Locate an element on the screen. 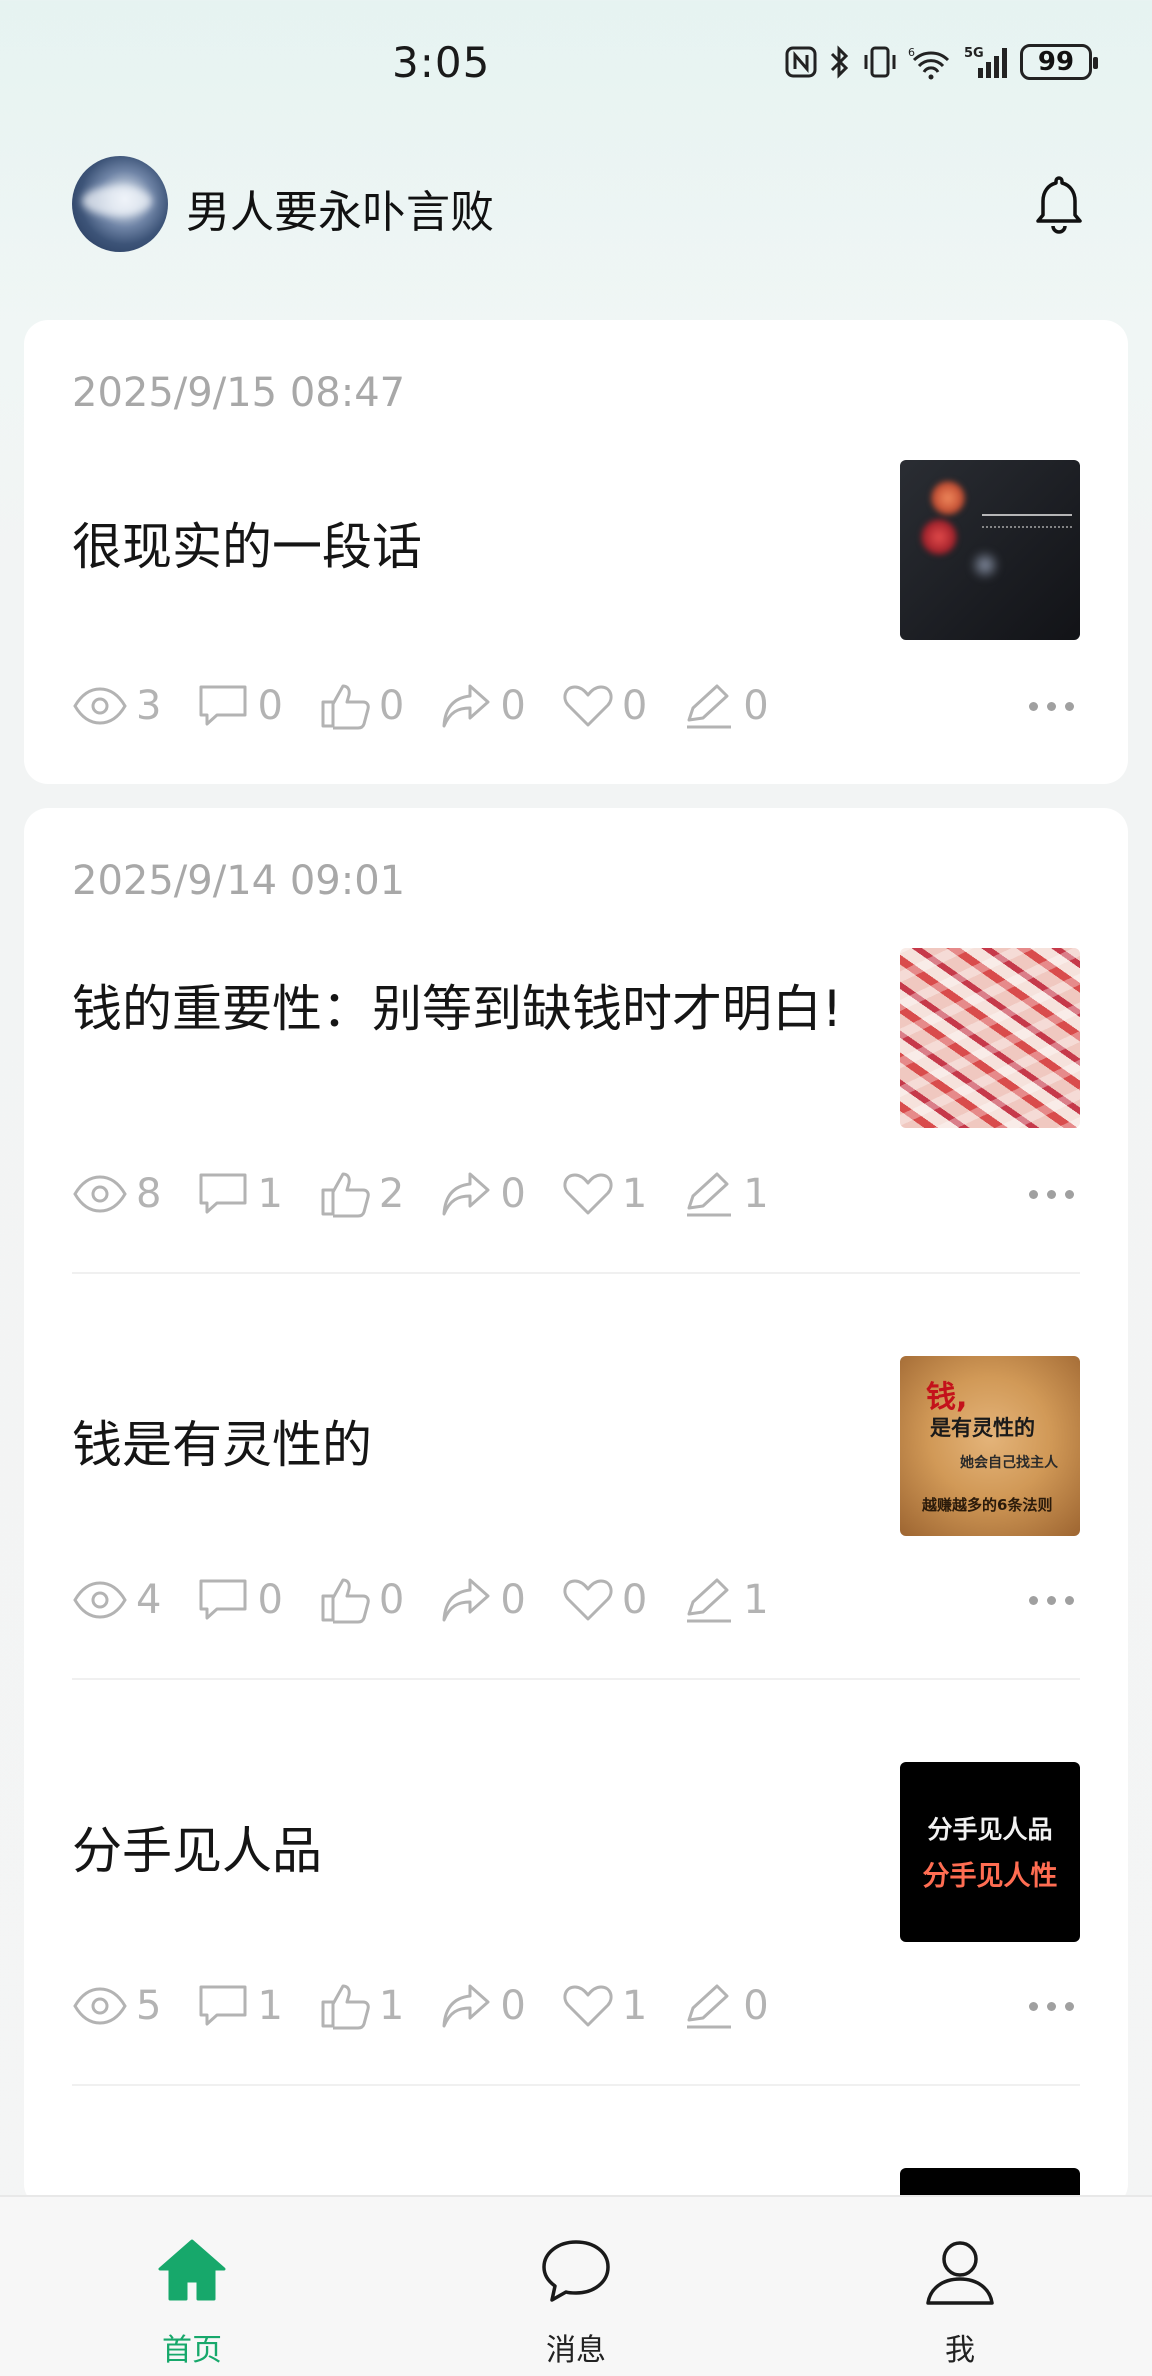 Image resolution: width=1152 pixels, height=2376 pixels. tab-label: 消息 is located at coordinates (576, 2350).